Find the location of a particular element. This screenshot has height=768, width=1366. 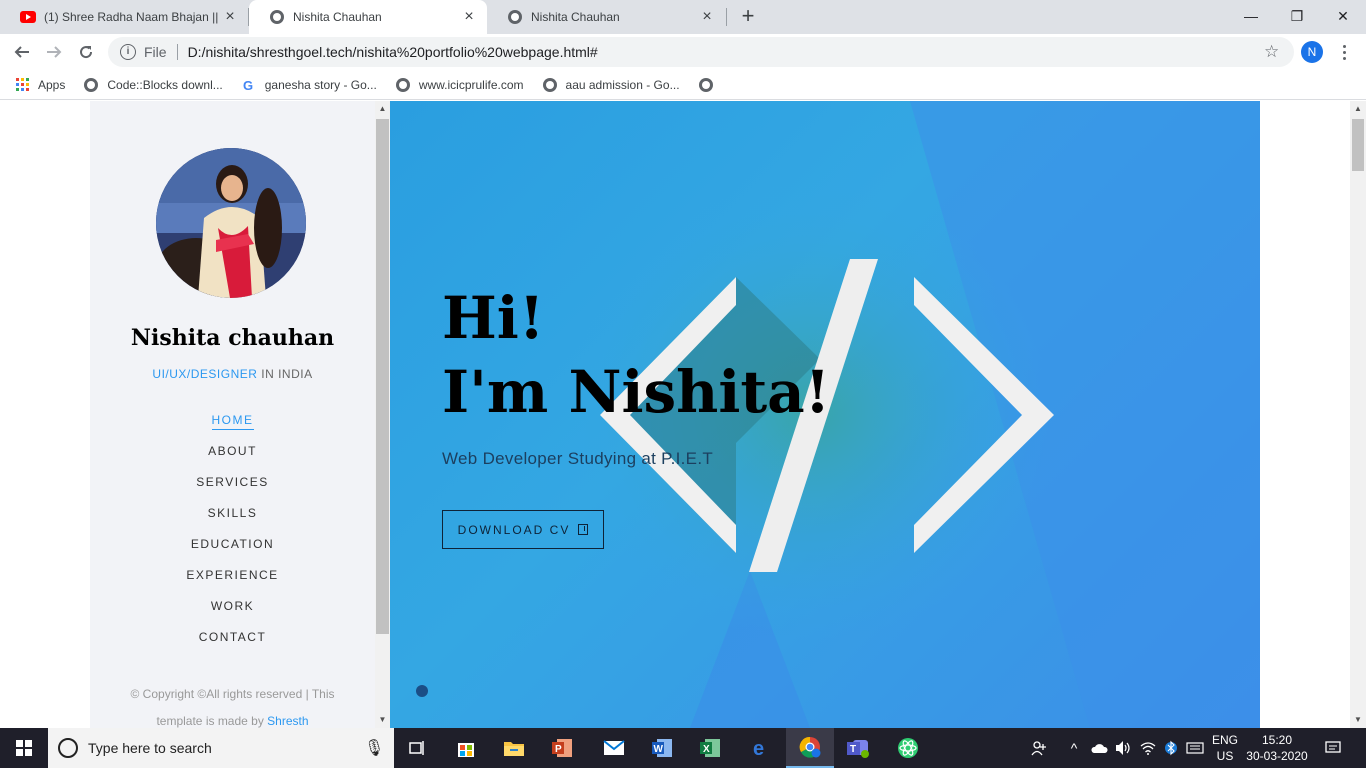

nav-item-about: ABOUT is located at coordinates (232, 455).